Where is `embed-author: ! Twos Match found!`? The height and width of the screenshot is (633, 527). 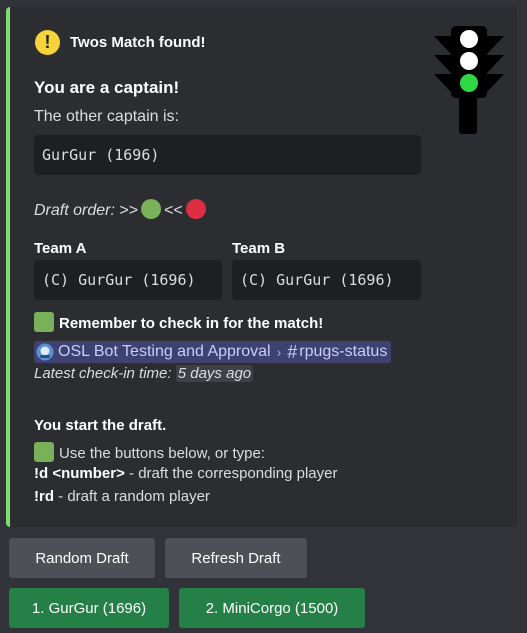
embed-author: ! Twos Match found! is located at coordinates (120, 42).